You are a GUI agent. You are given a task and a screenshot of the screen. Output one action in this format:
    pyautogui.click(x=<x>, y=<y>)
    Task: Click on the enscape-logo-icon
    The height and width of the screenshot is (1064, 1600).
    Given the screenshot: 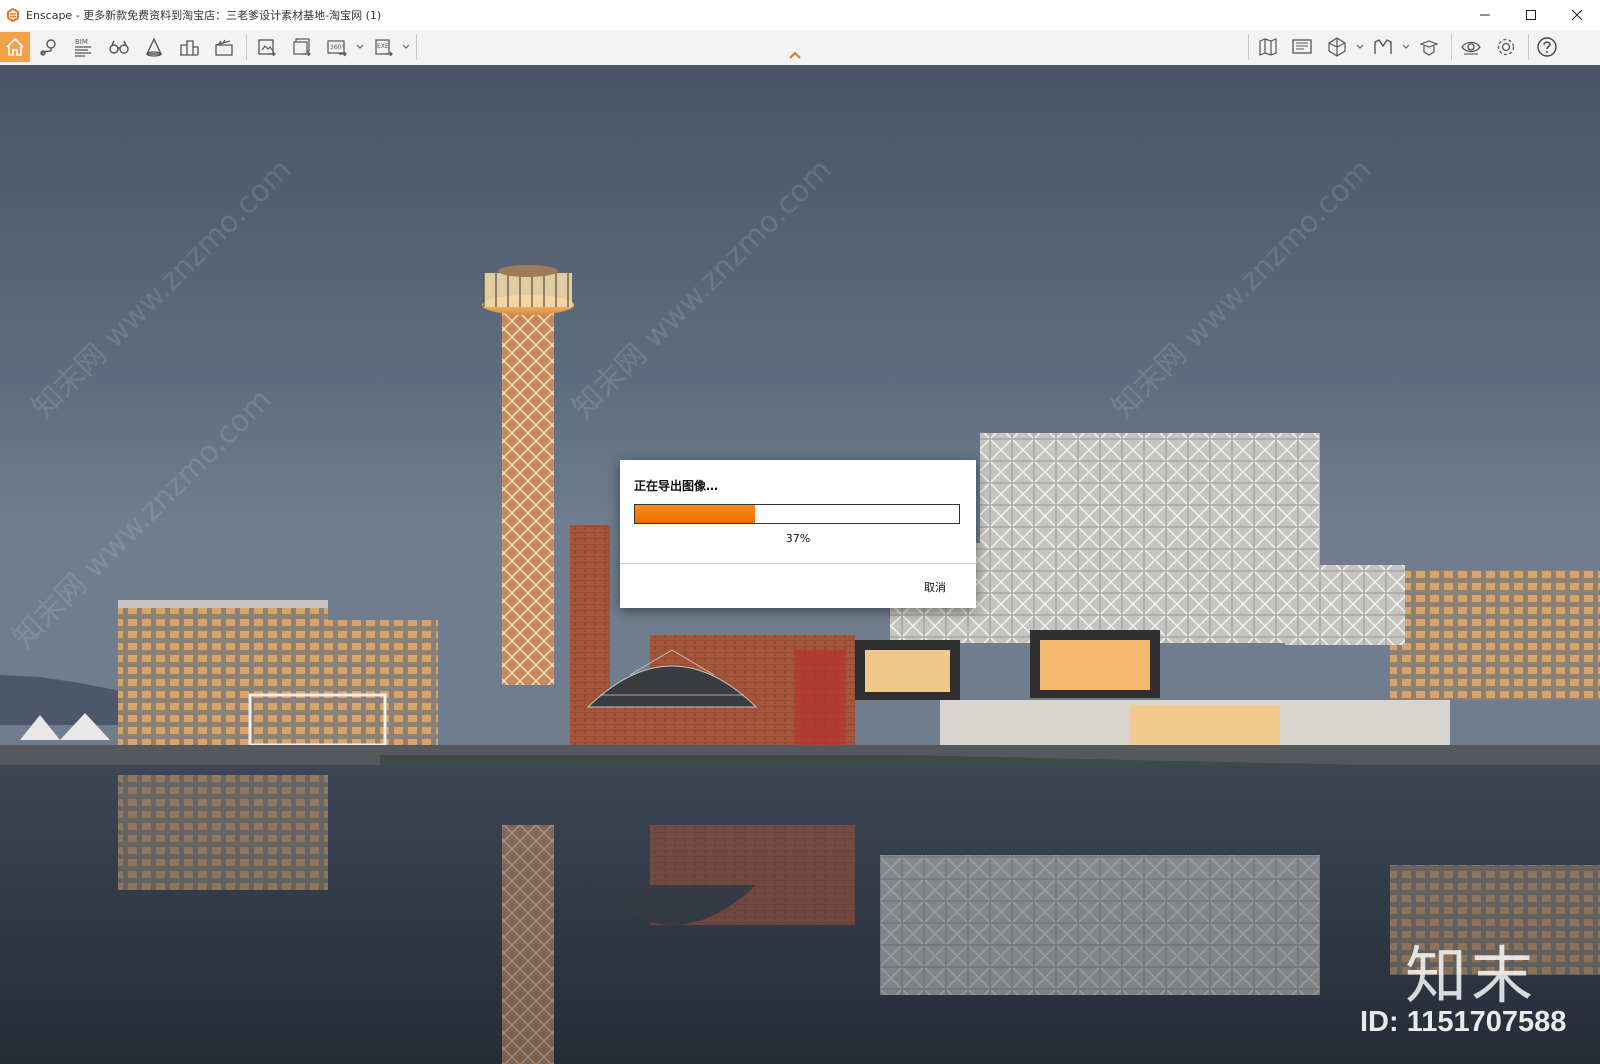 What is the action you would take?
    pyautogui.click(x=13, y=15)
    